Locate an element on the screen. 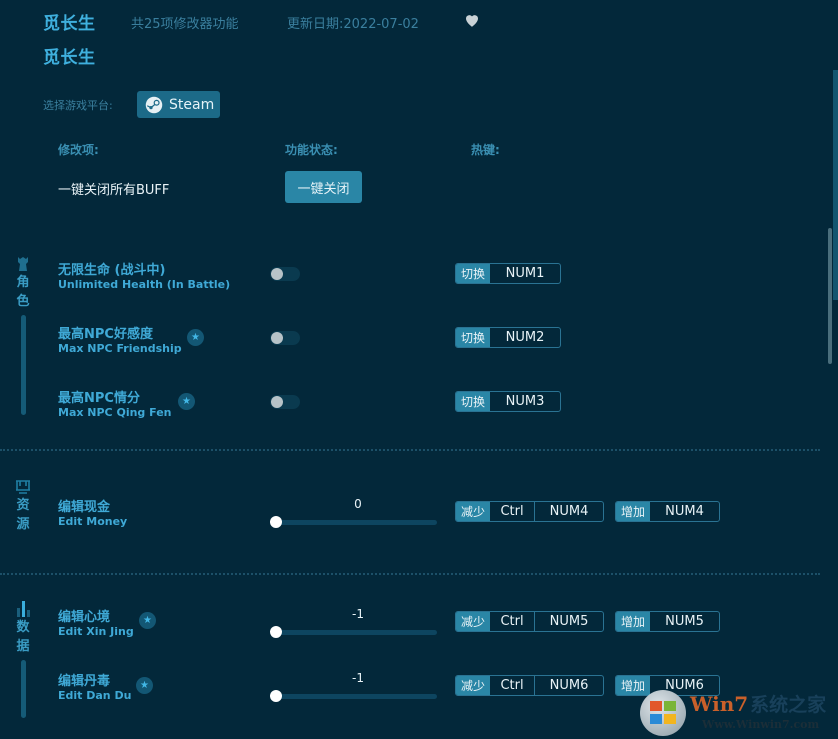 Image resolution: width=838 pixels, height=739 pixels. steam-platform-button: Steam is located at coordinates (178, 104).